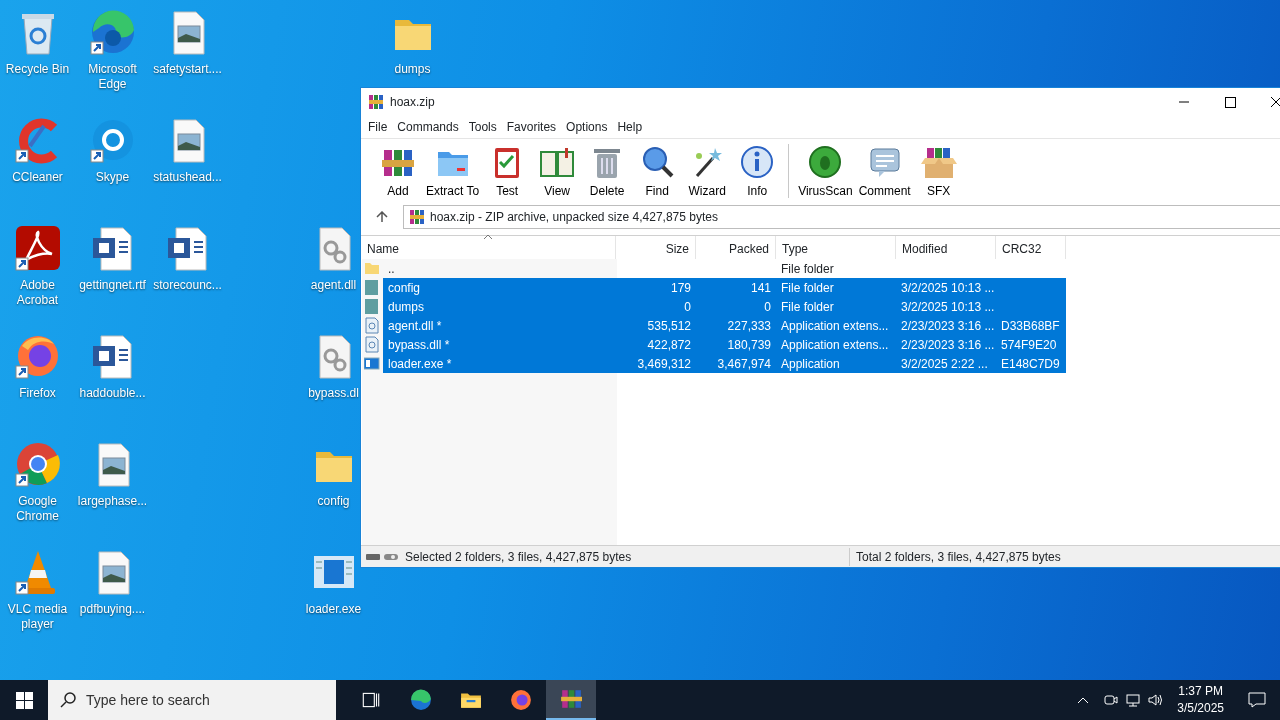 The image size is (1280, 720). Describe the element at coordinates (428, 127) in the screenshot. I see `menu-item: Commands` at that location.